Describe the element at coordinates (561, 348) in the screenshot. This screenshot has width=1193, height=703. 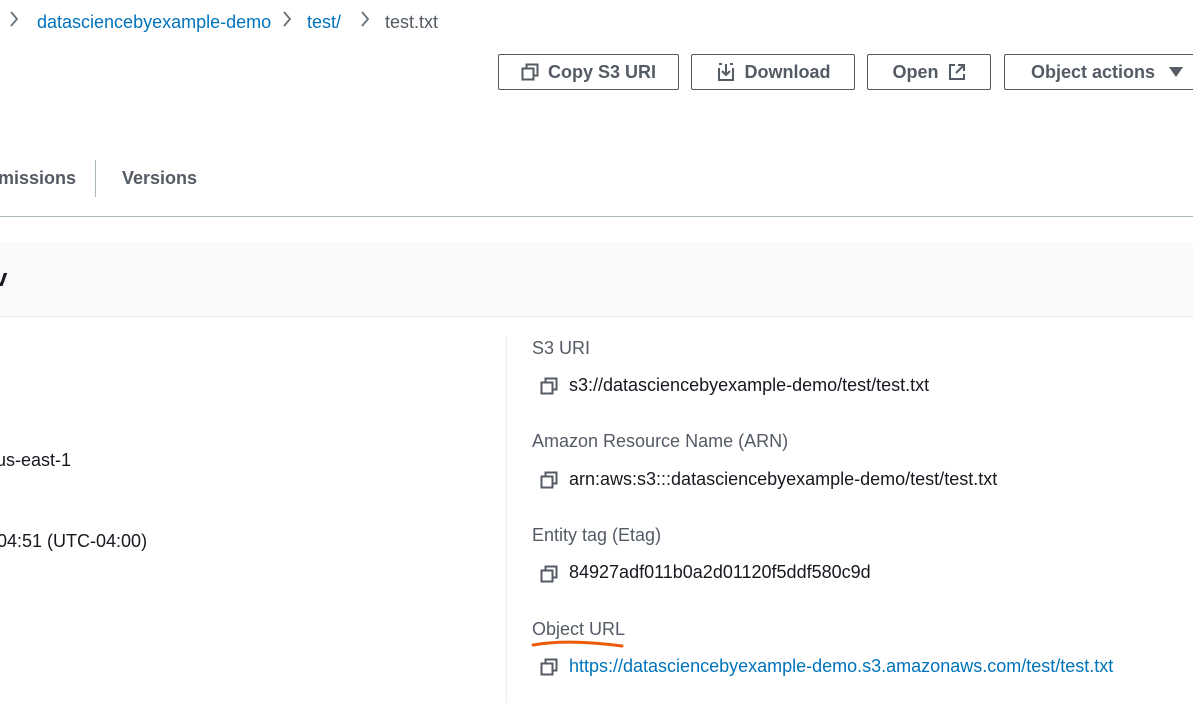
I see `s3-uri-label: S3 URI` at that location.